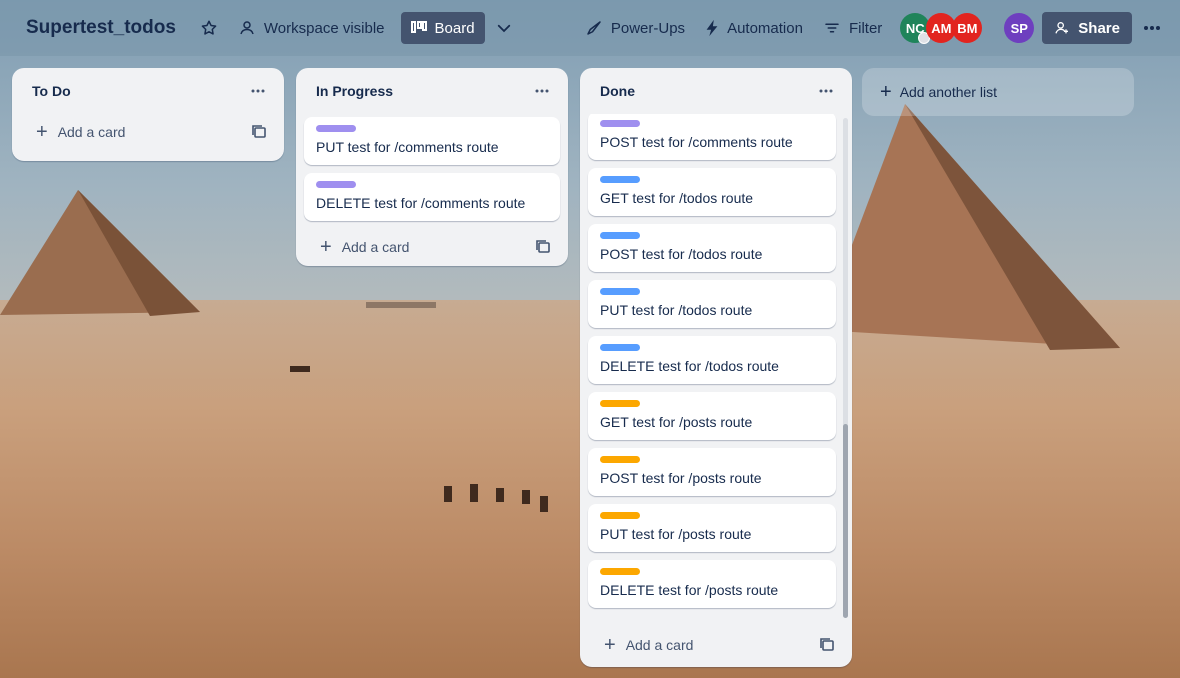  I want to click on card: DELETE test for /comments route, so click(432, 197).